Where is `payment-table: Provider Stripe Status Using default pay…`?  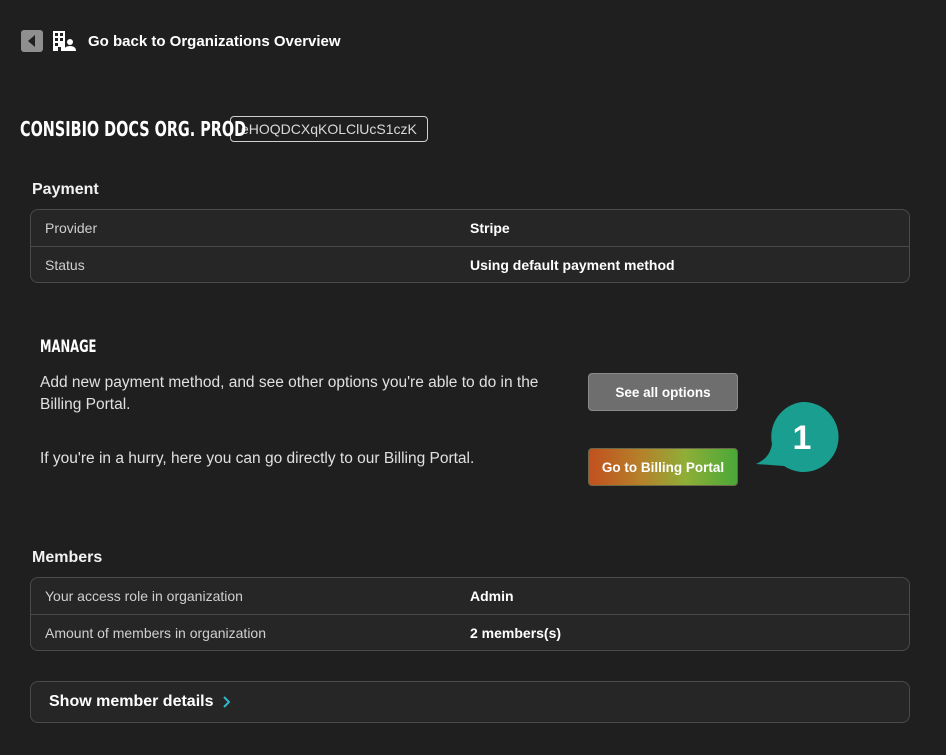
payment-table: Provider Stripe Status Using default pay… is located at coordinates (470, 246).